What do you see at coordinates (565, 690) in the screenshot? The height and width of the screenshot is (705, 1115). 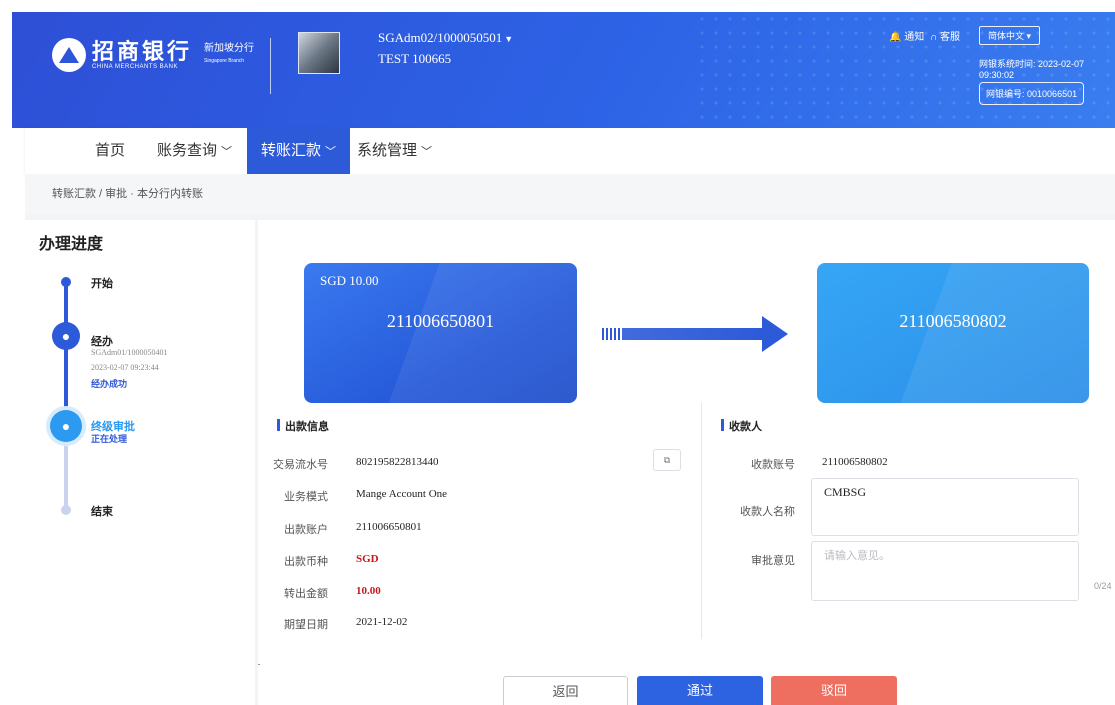 I see `back-button: 返回` at bounding box center [565, 690].